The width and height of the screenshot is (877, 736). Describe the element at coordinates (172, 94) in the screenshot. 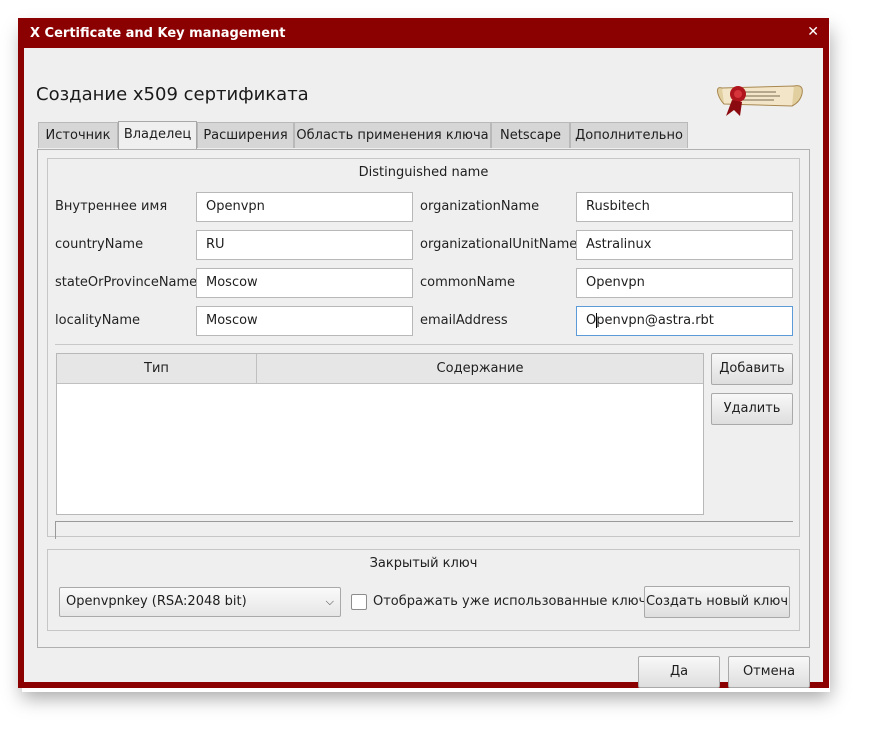

I see `dialog-heading: Создание x509 сертификата` at that location.